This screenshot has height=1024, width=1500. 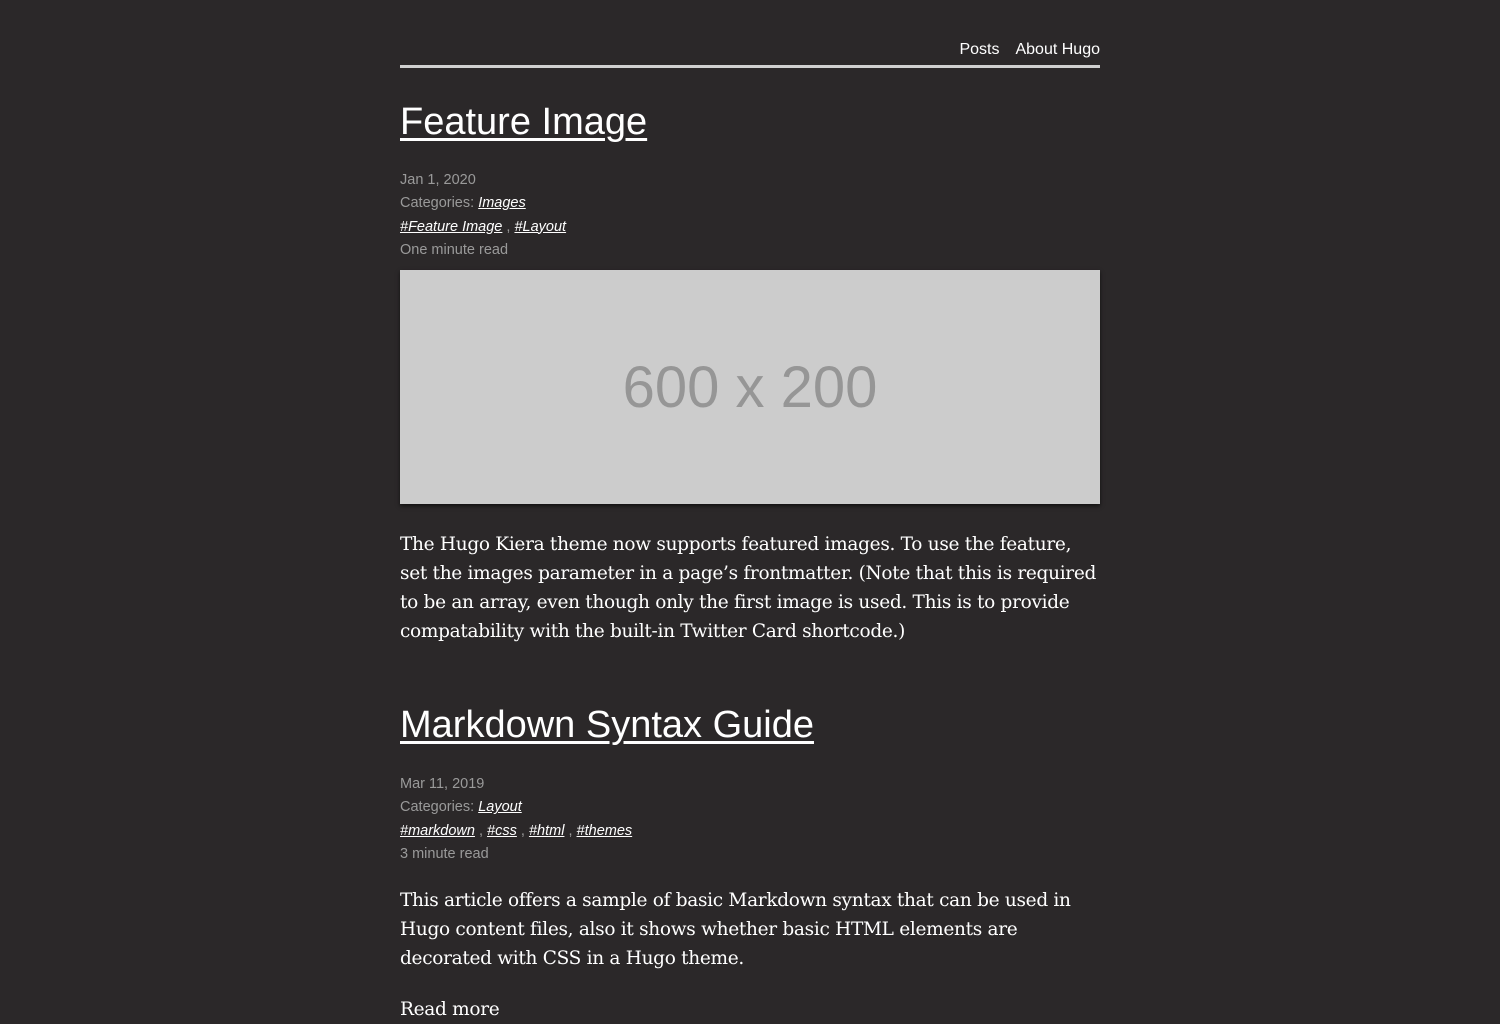 What do you see at coordinates (546, 831) in the screenshot?
I see `tag-link: #html` at bounding box center [546, 831].